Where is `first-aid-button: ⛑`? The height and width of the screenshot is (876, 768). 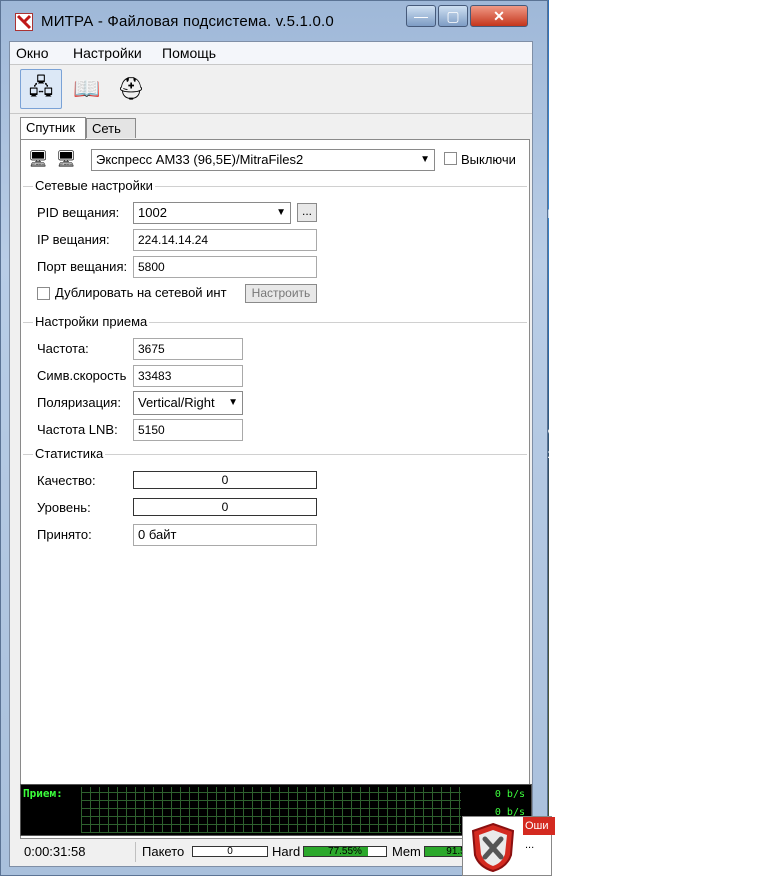 first-aid-button: ⛑ is located at coordinates (131, 89).